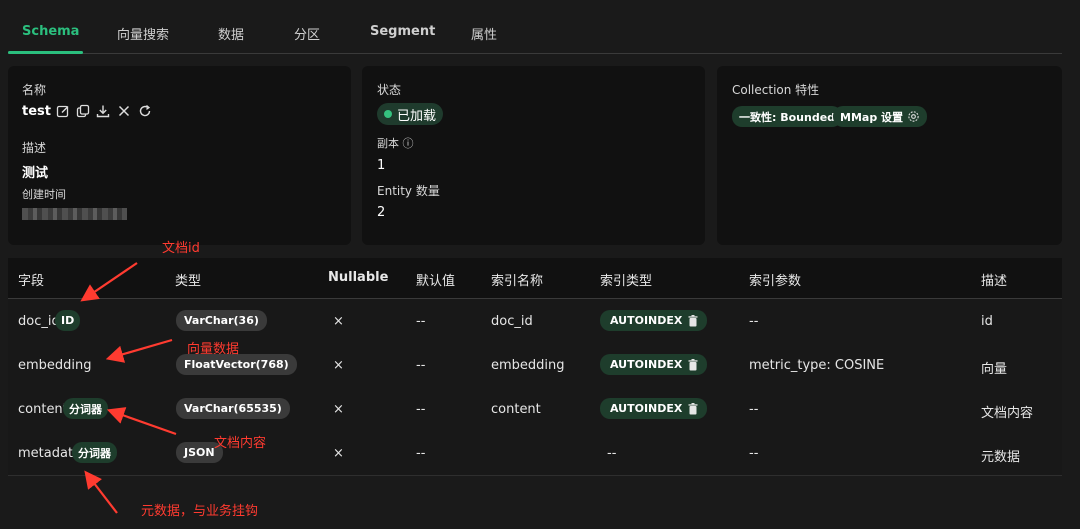  Describe the element at coordinates (31, 281) in the screenshot. I see `col-field: 字段` at that location.